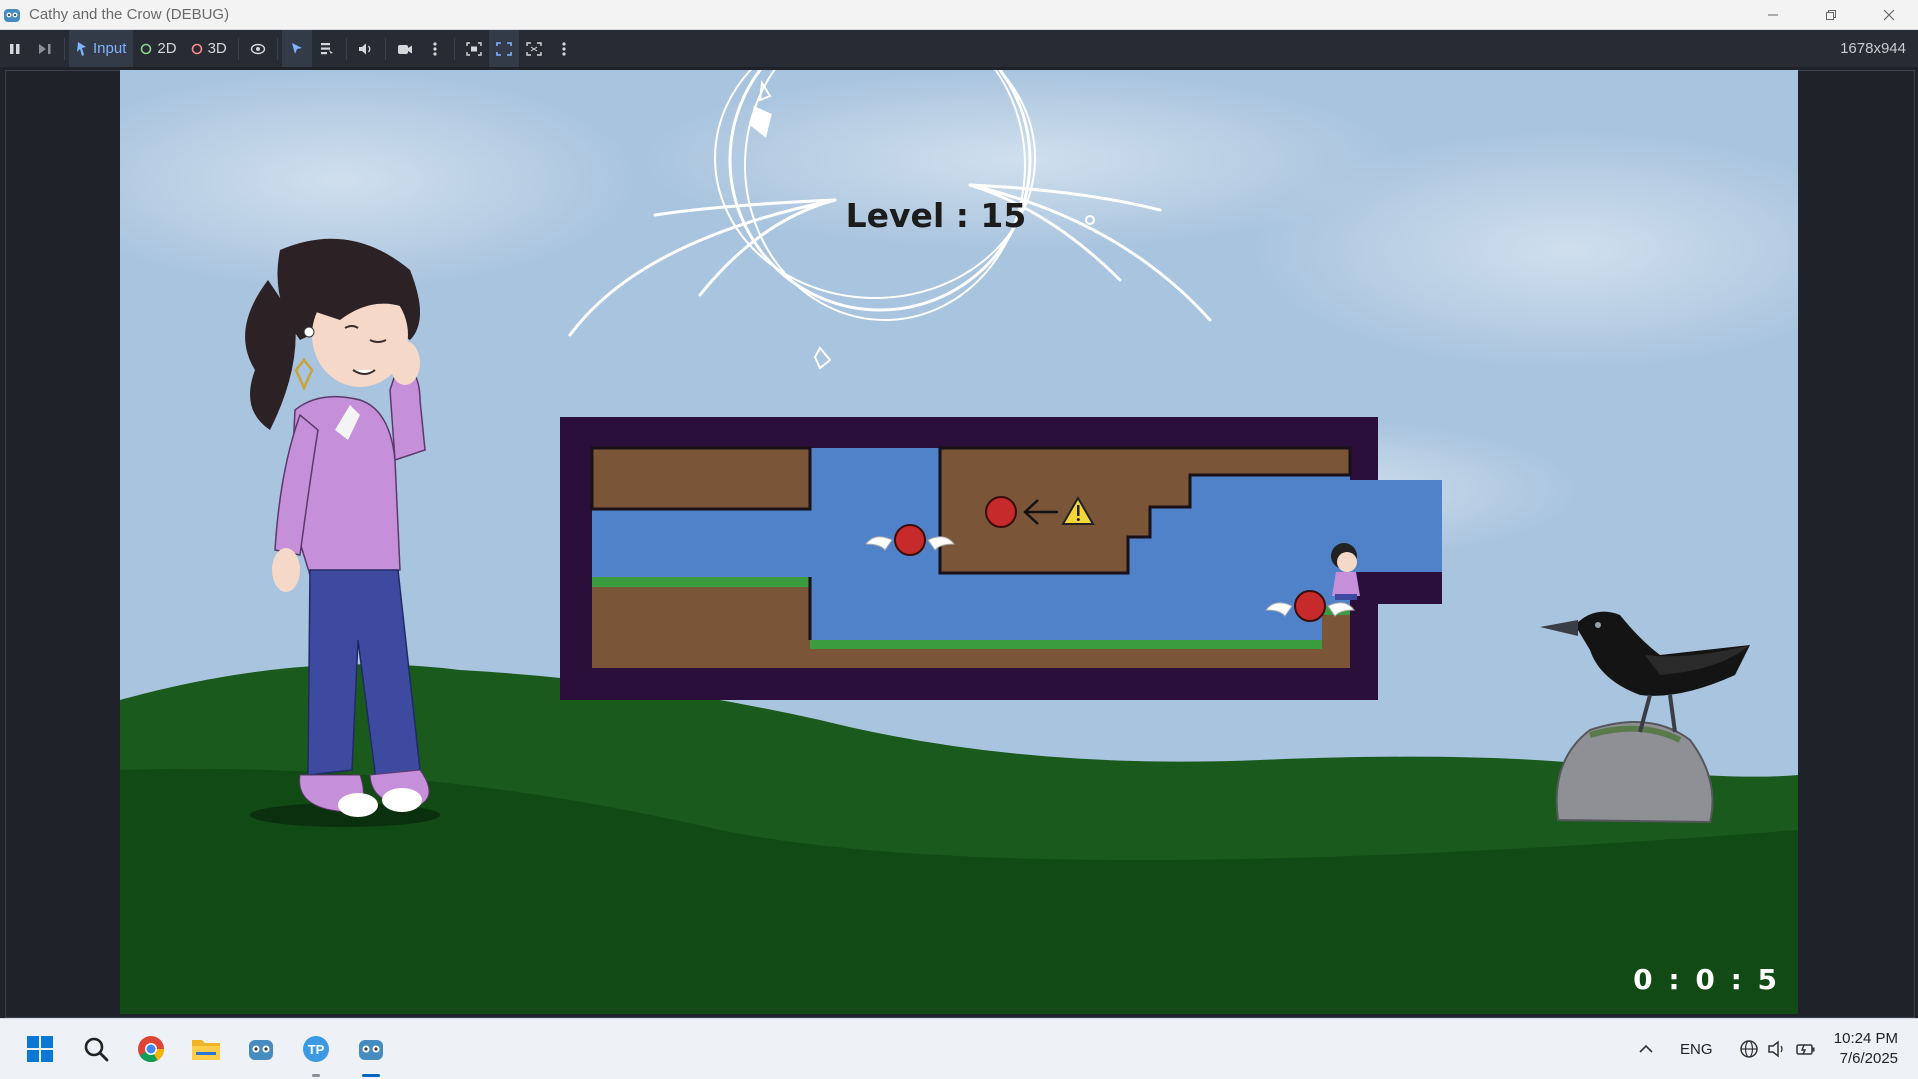 The image size is (1918, 1079). I want to click on system-tray: ENG, so click(1727, 1049).